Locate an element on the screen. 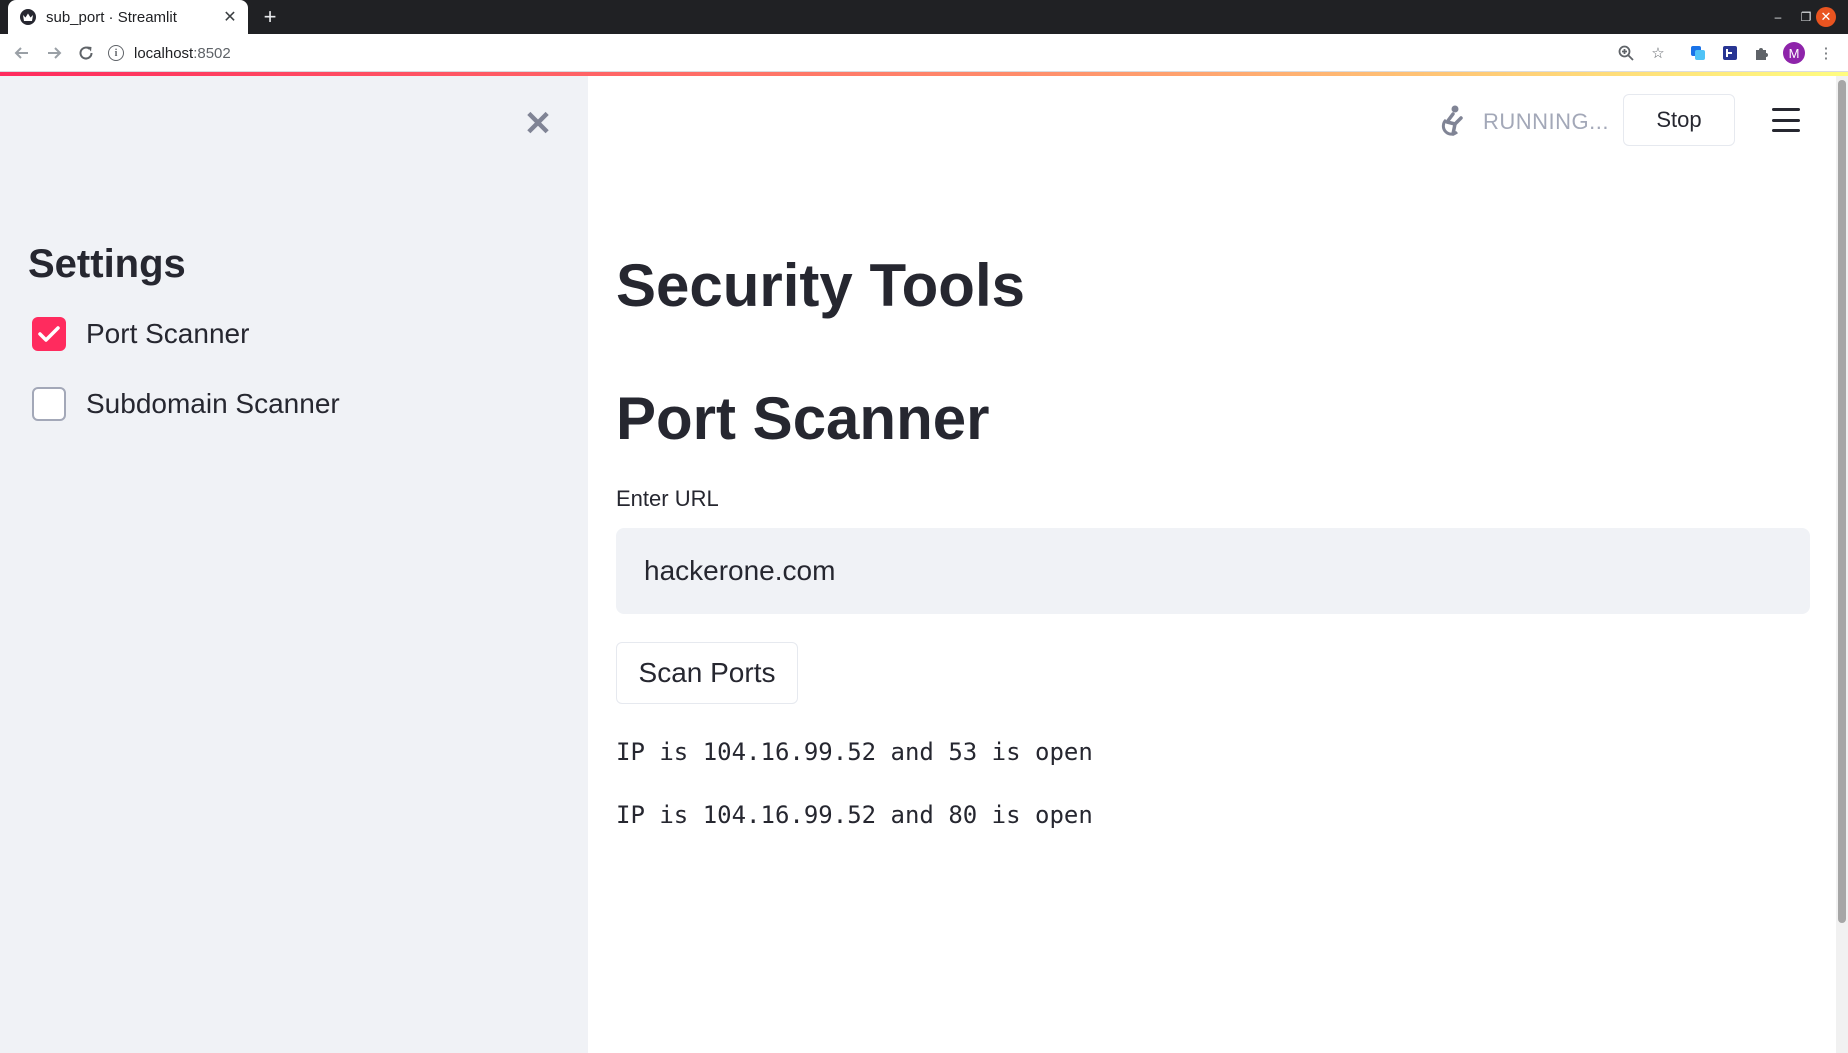 The image size is (1848, 1053). forward-button is located at coordinates (54, 53).